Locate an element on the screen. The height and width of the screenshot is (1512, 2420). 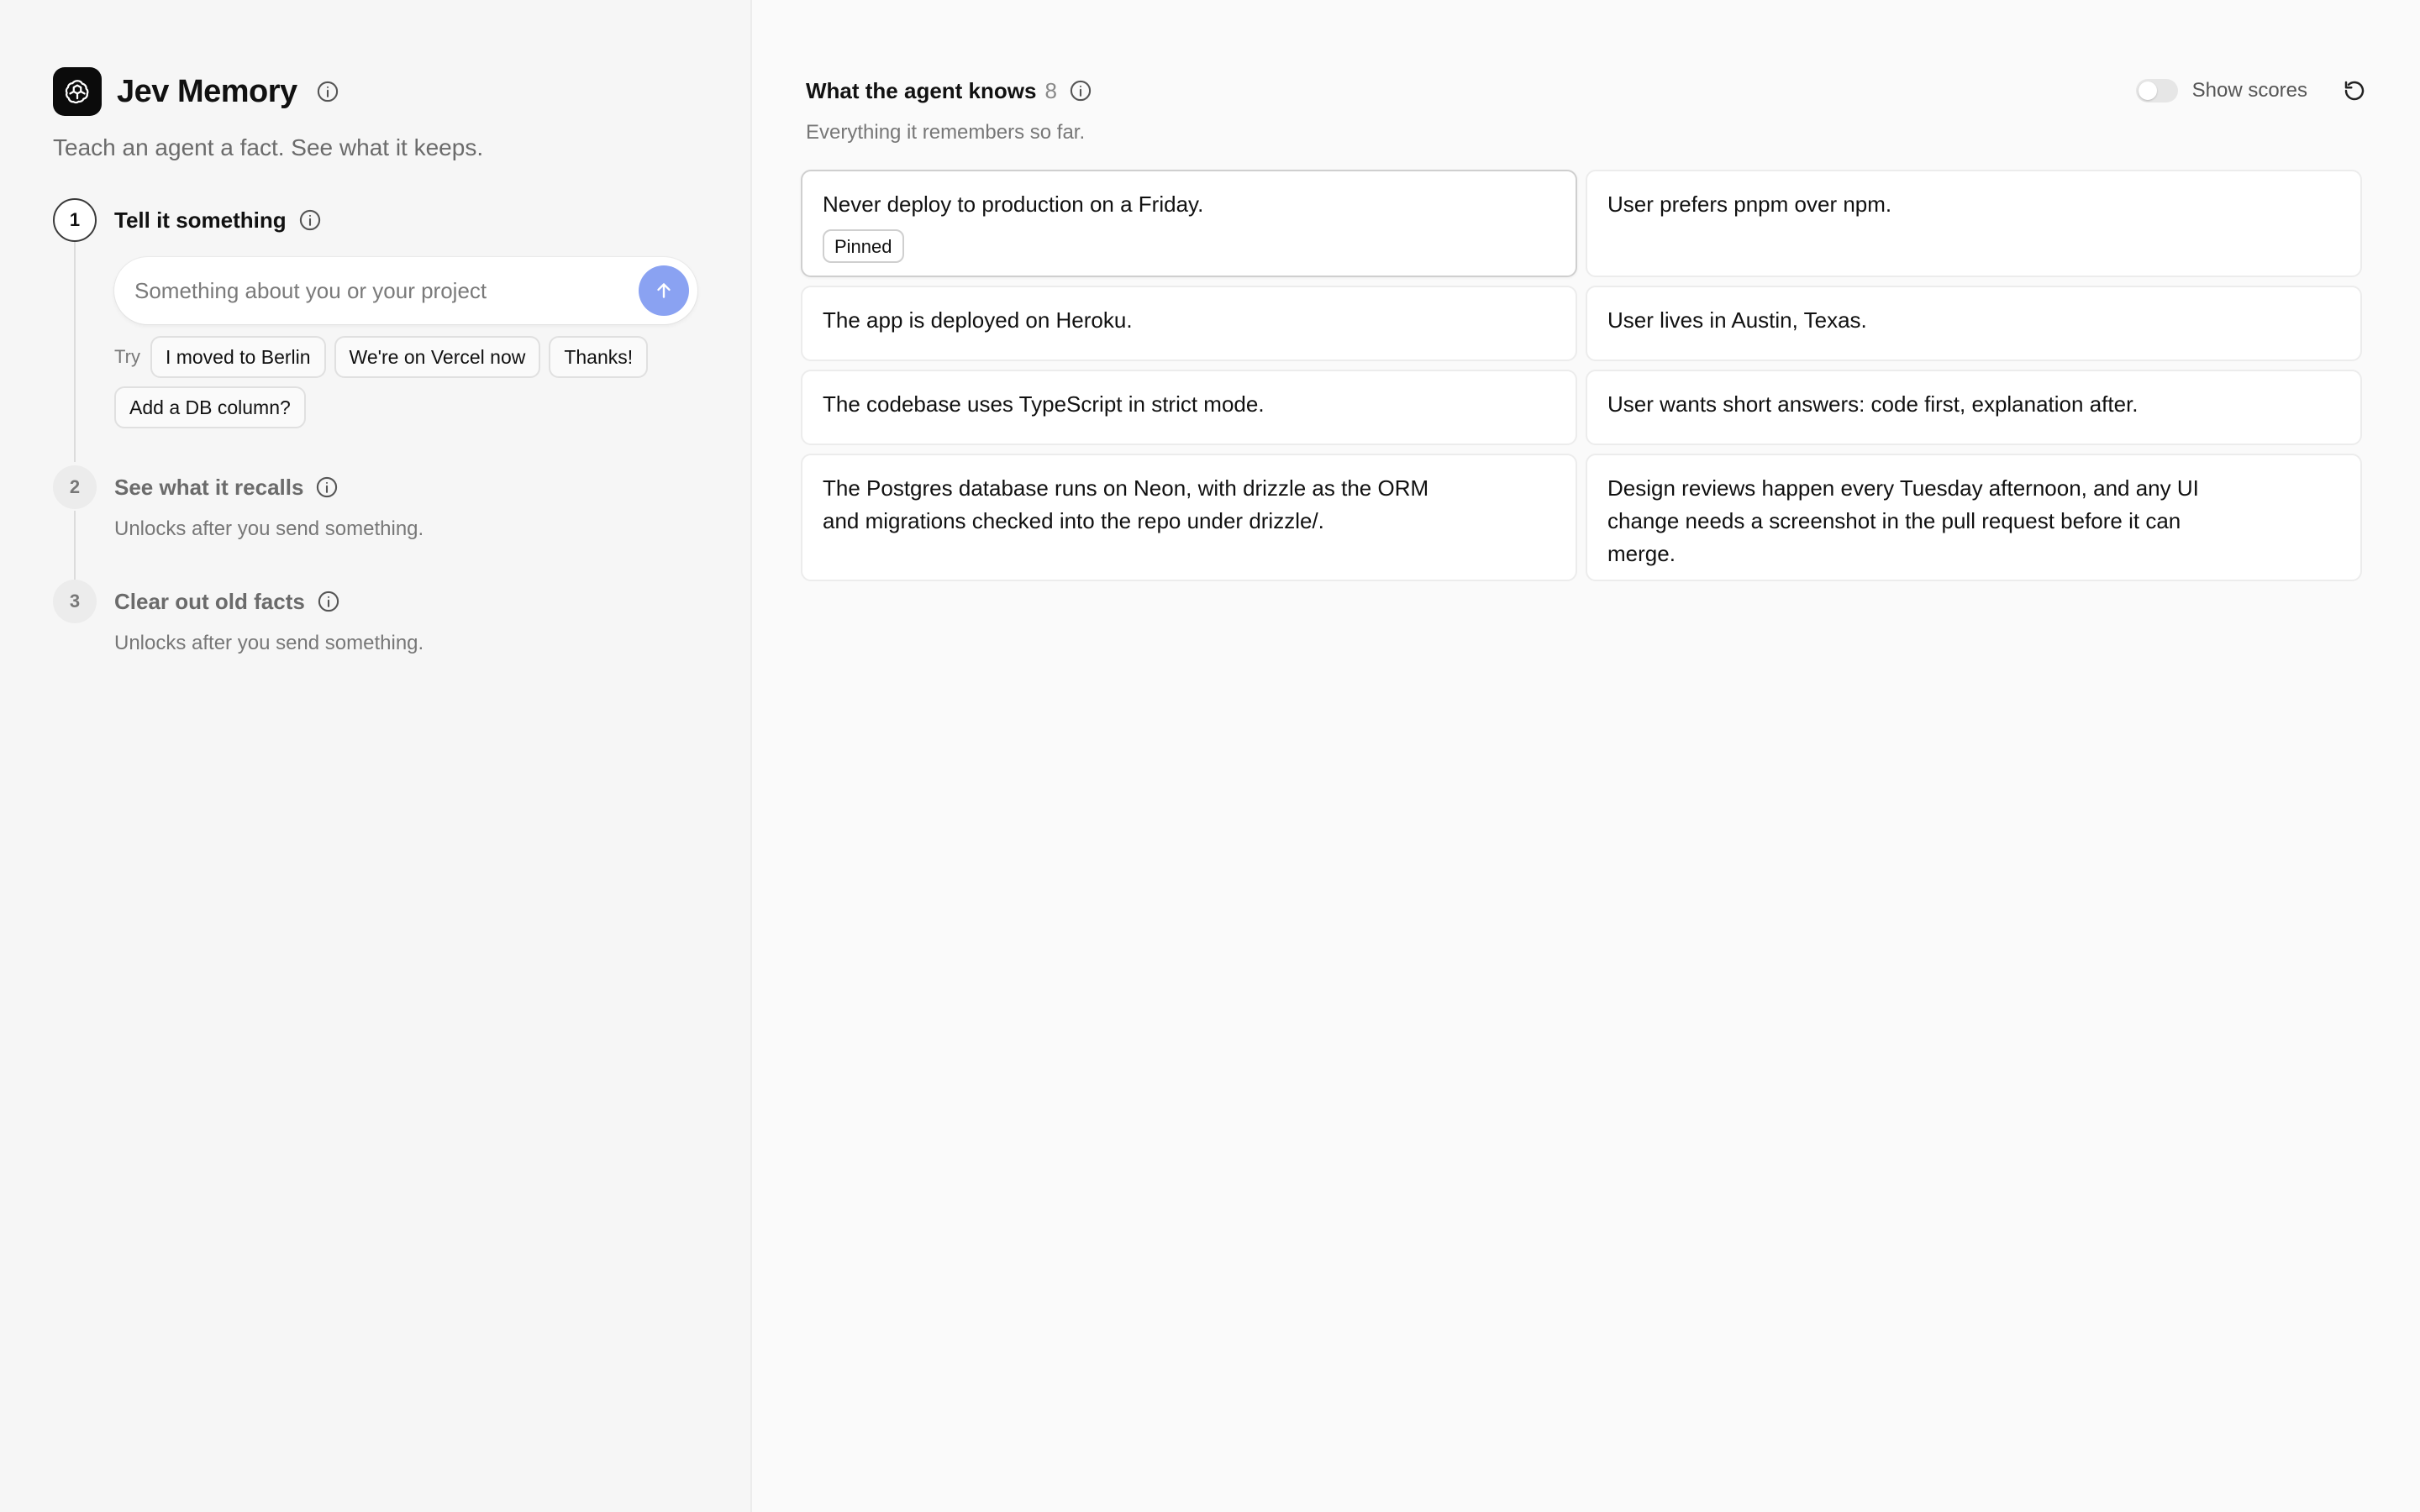
arrow-up-icon is located at coordinates (664, 290).